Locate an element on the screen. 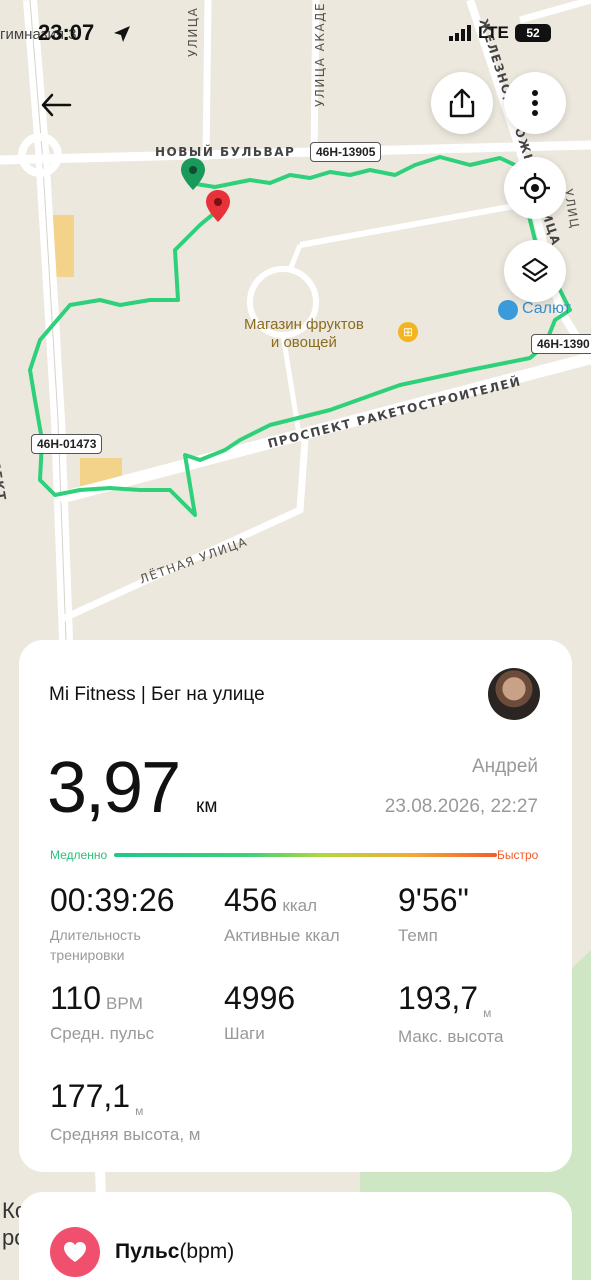 The image size is (591, 1280). start-marker-icon is located at coordinates (193, 174).